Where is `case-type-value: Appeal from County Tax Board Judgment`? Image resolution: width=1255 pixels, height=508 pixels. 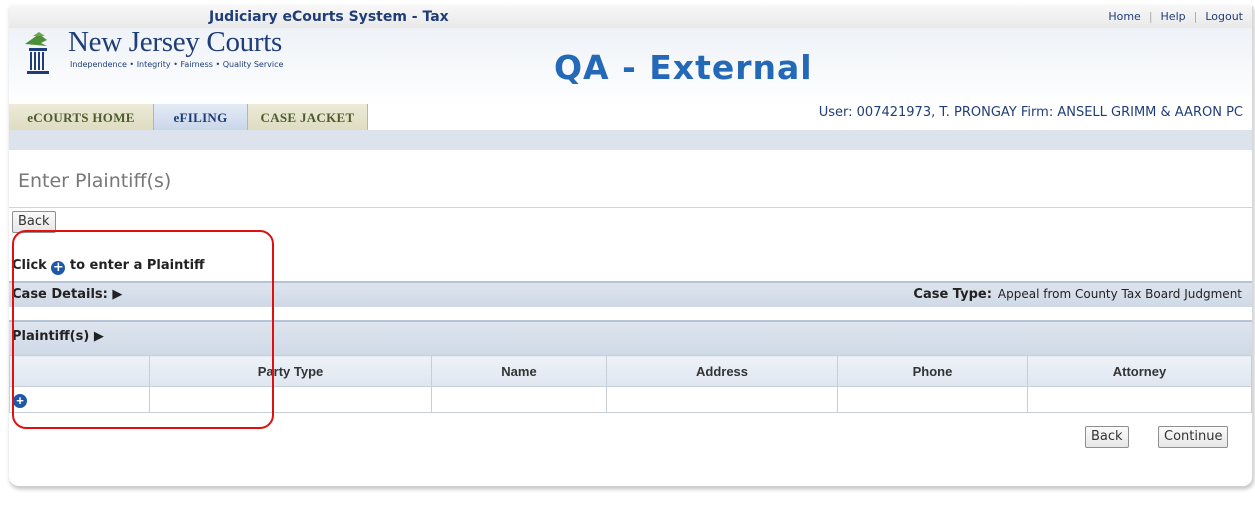 case-type-value: Appeal from County Tax Board Judgment is located at coordinates (1119, 294).